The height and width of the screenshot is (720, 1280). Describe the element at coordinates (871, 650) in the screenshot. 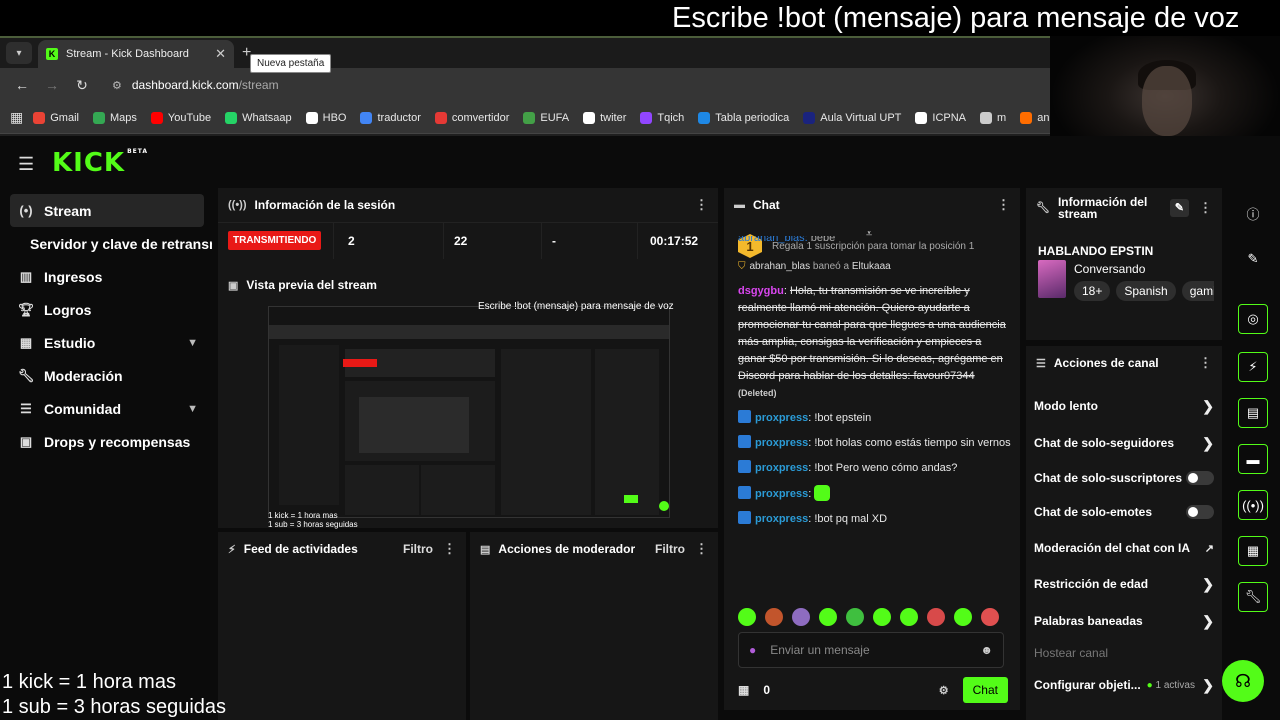

I see `chat-message-input: ● Enviar un mensaje ☻` at that location.